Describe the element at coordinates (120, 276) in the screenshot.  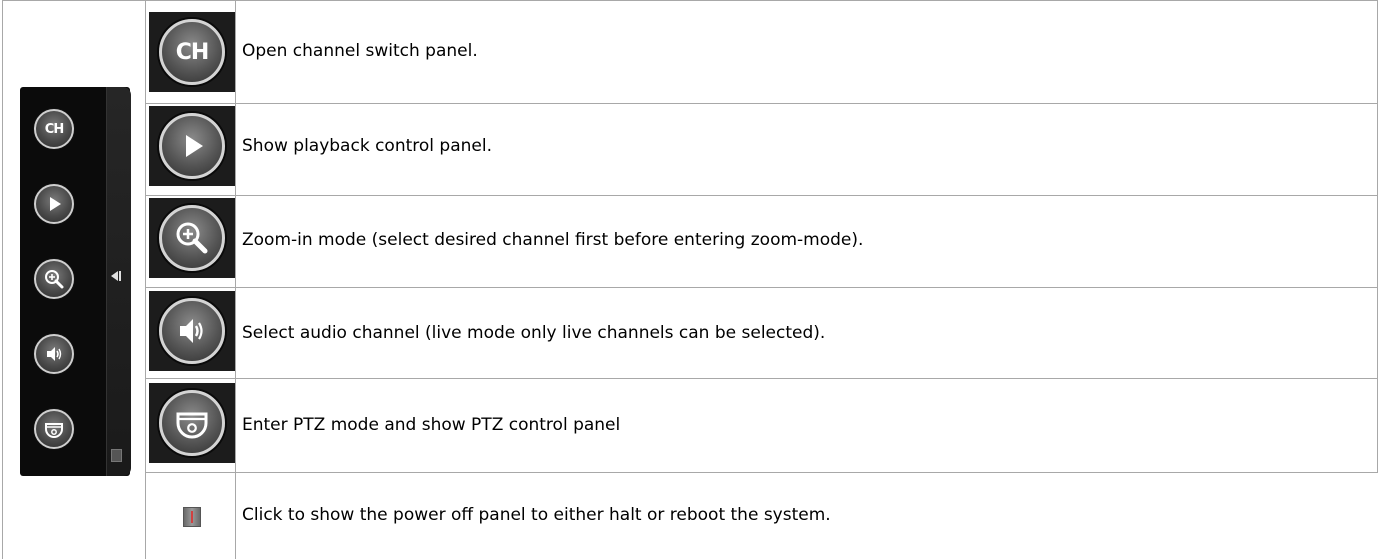
I see `collapse-bar-icon` at that location.